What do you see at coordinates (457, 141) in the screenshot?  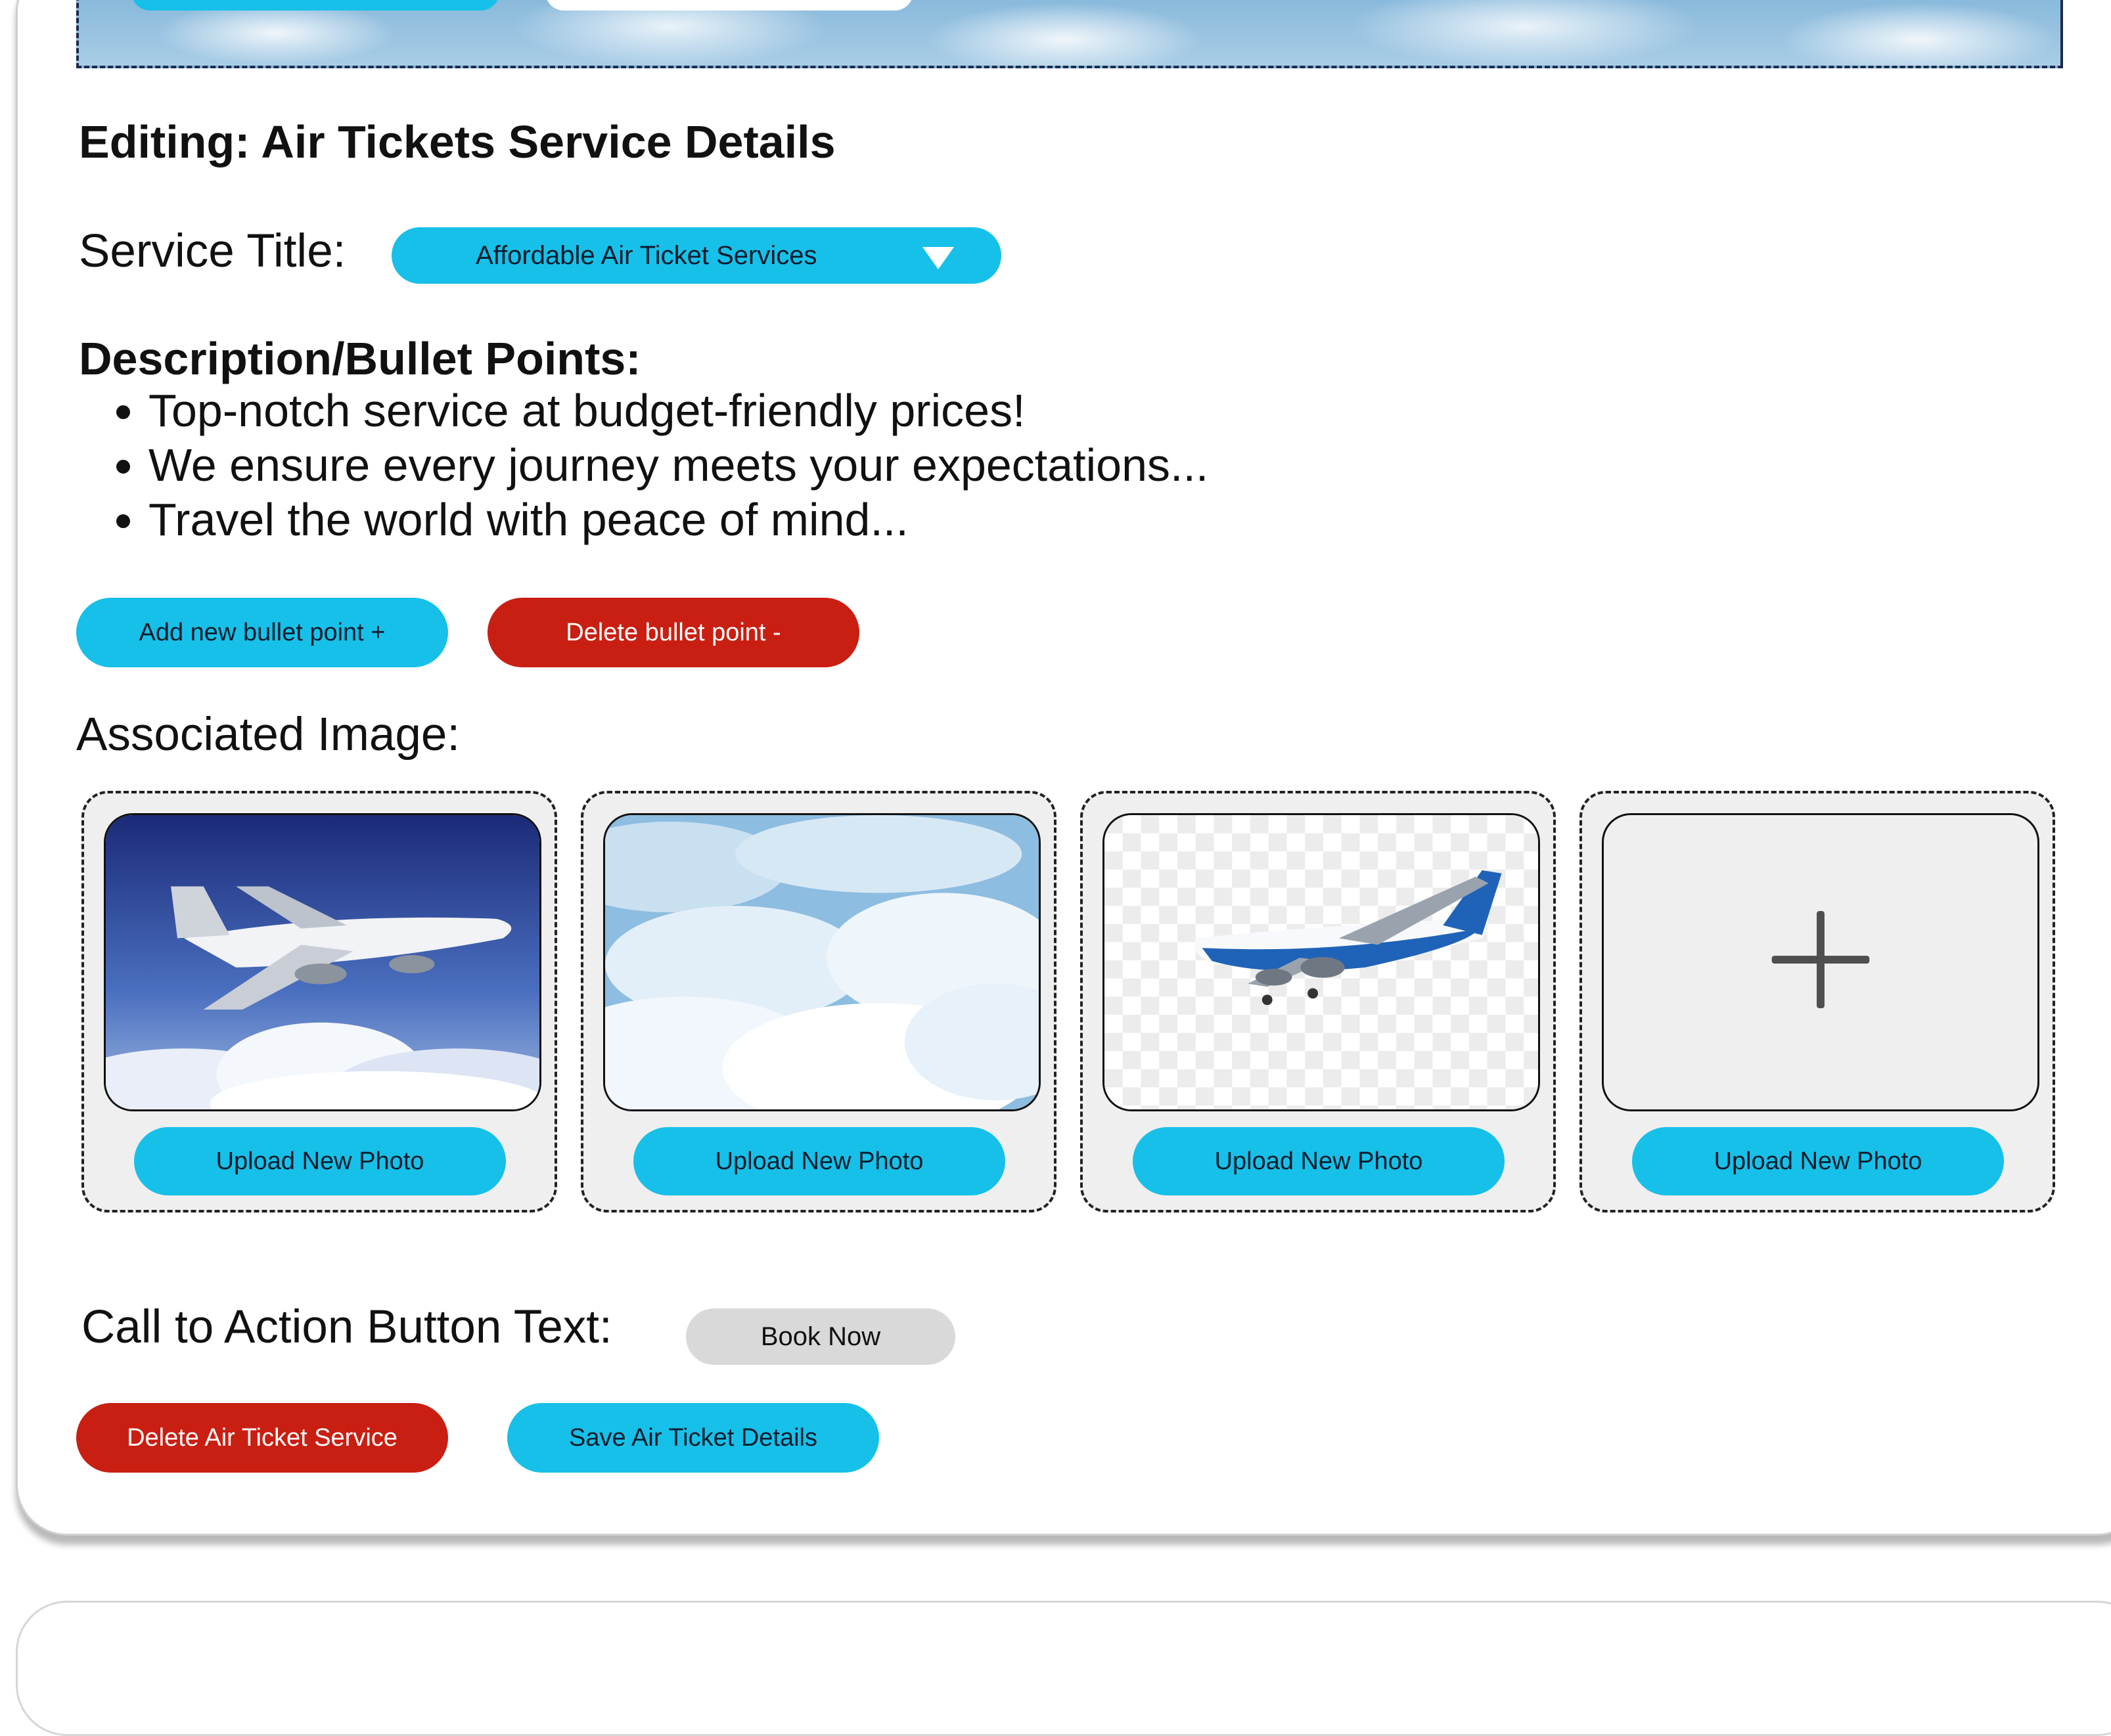 I see `page-title: Editing: Air Tickets Service Details` at bounding box center [457, 141].